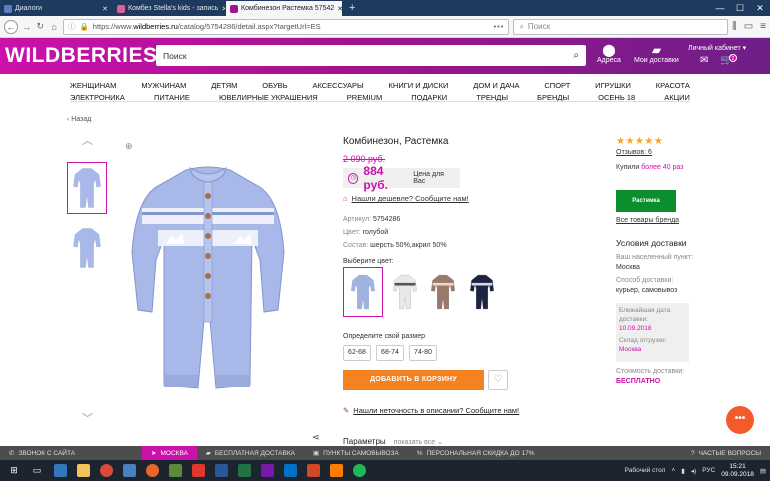 The image size is (770, 481). I want to click on menu-icon: ≡, so click(763, 26).